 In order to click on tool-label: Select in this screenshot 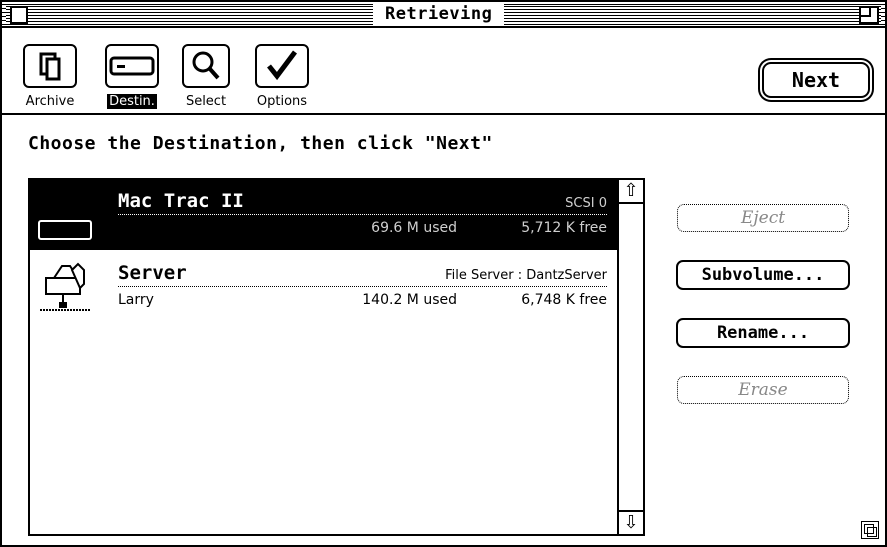, I will do `click(206, 101)`.